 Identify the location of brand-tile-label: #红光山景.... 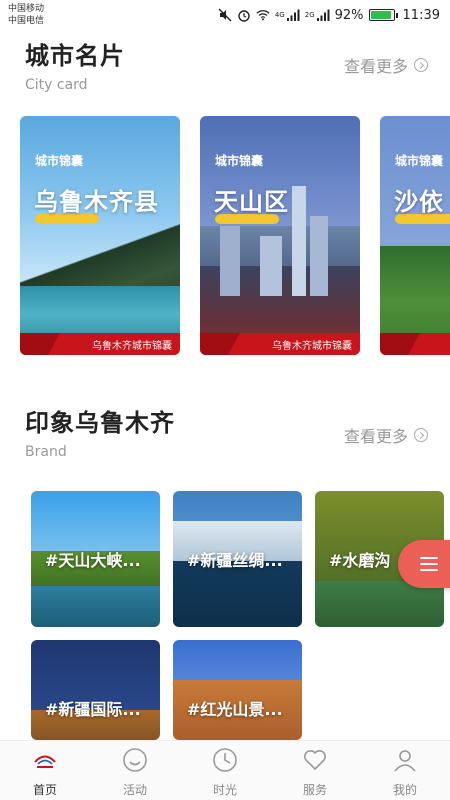
(235, 709).